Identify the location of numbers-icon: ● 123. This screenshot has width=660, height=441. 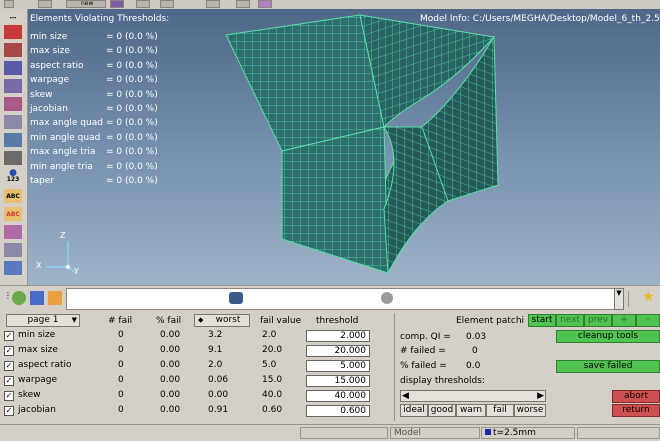
(13, 176).